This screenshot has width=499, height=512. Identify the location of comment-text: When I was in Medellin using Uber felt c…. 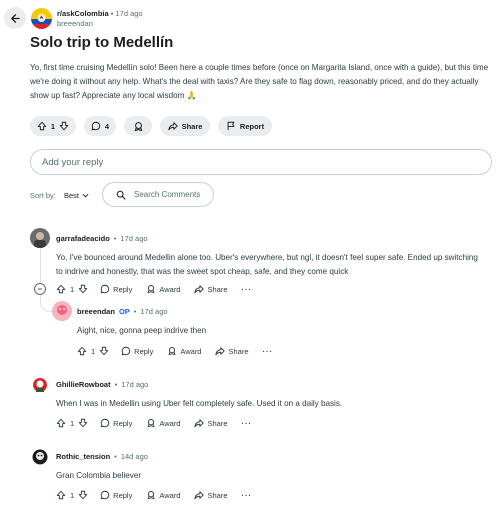
(199, 403).